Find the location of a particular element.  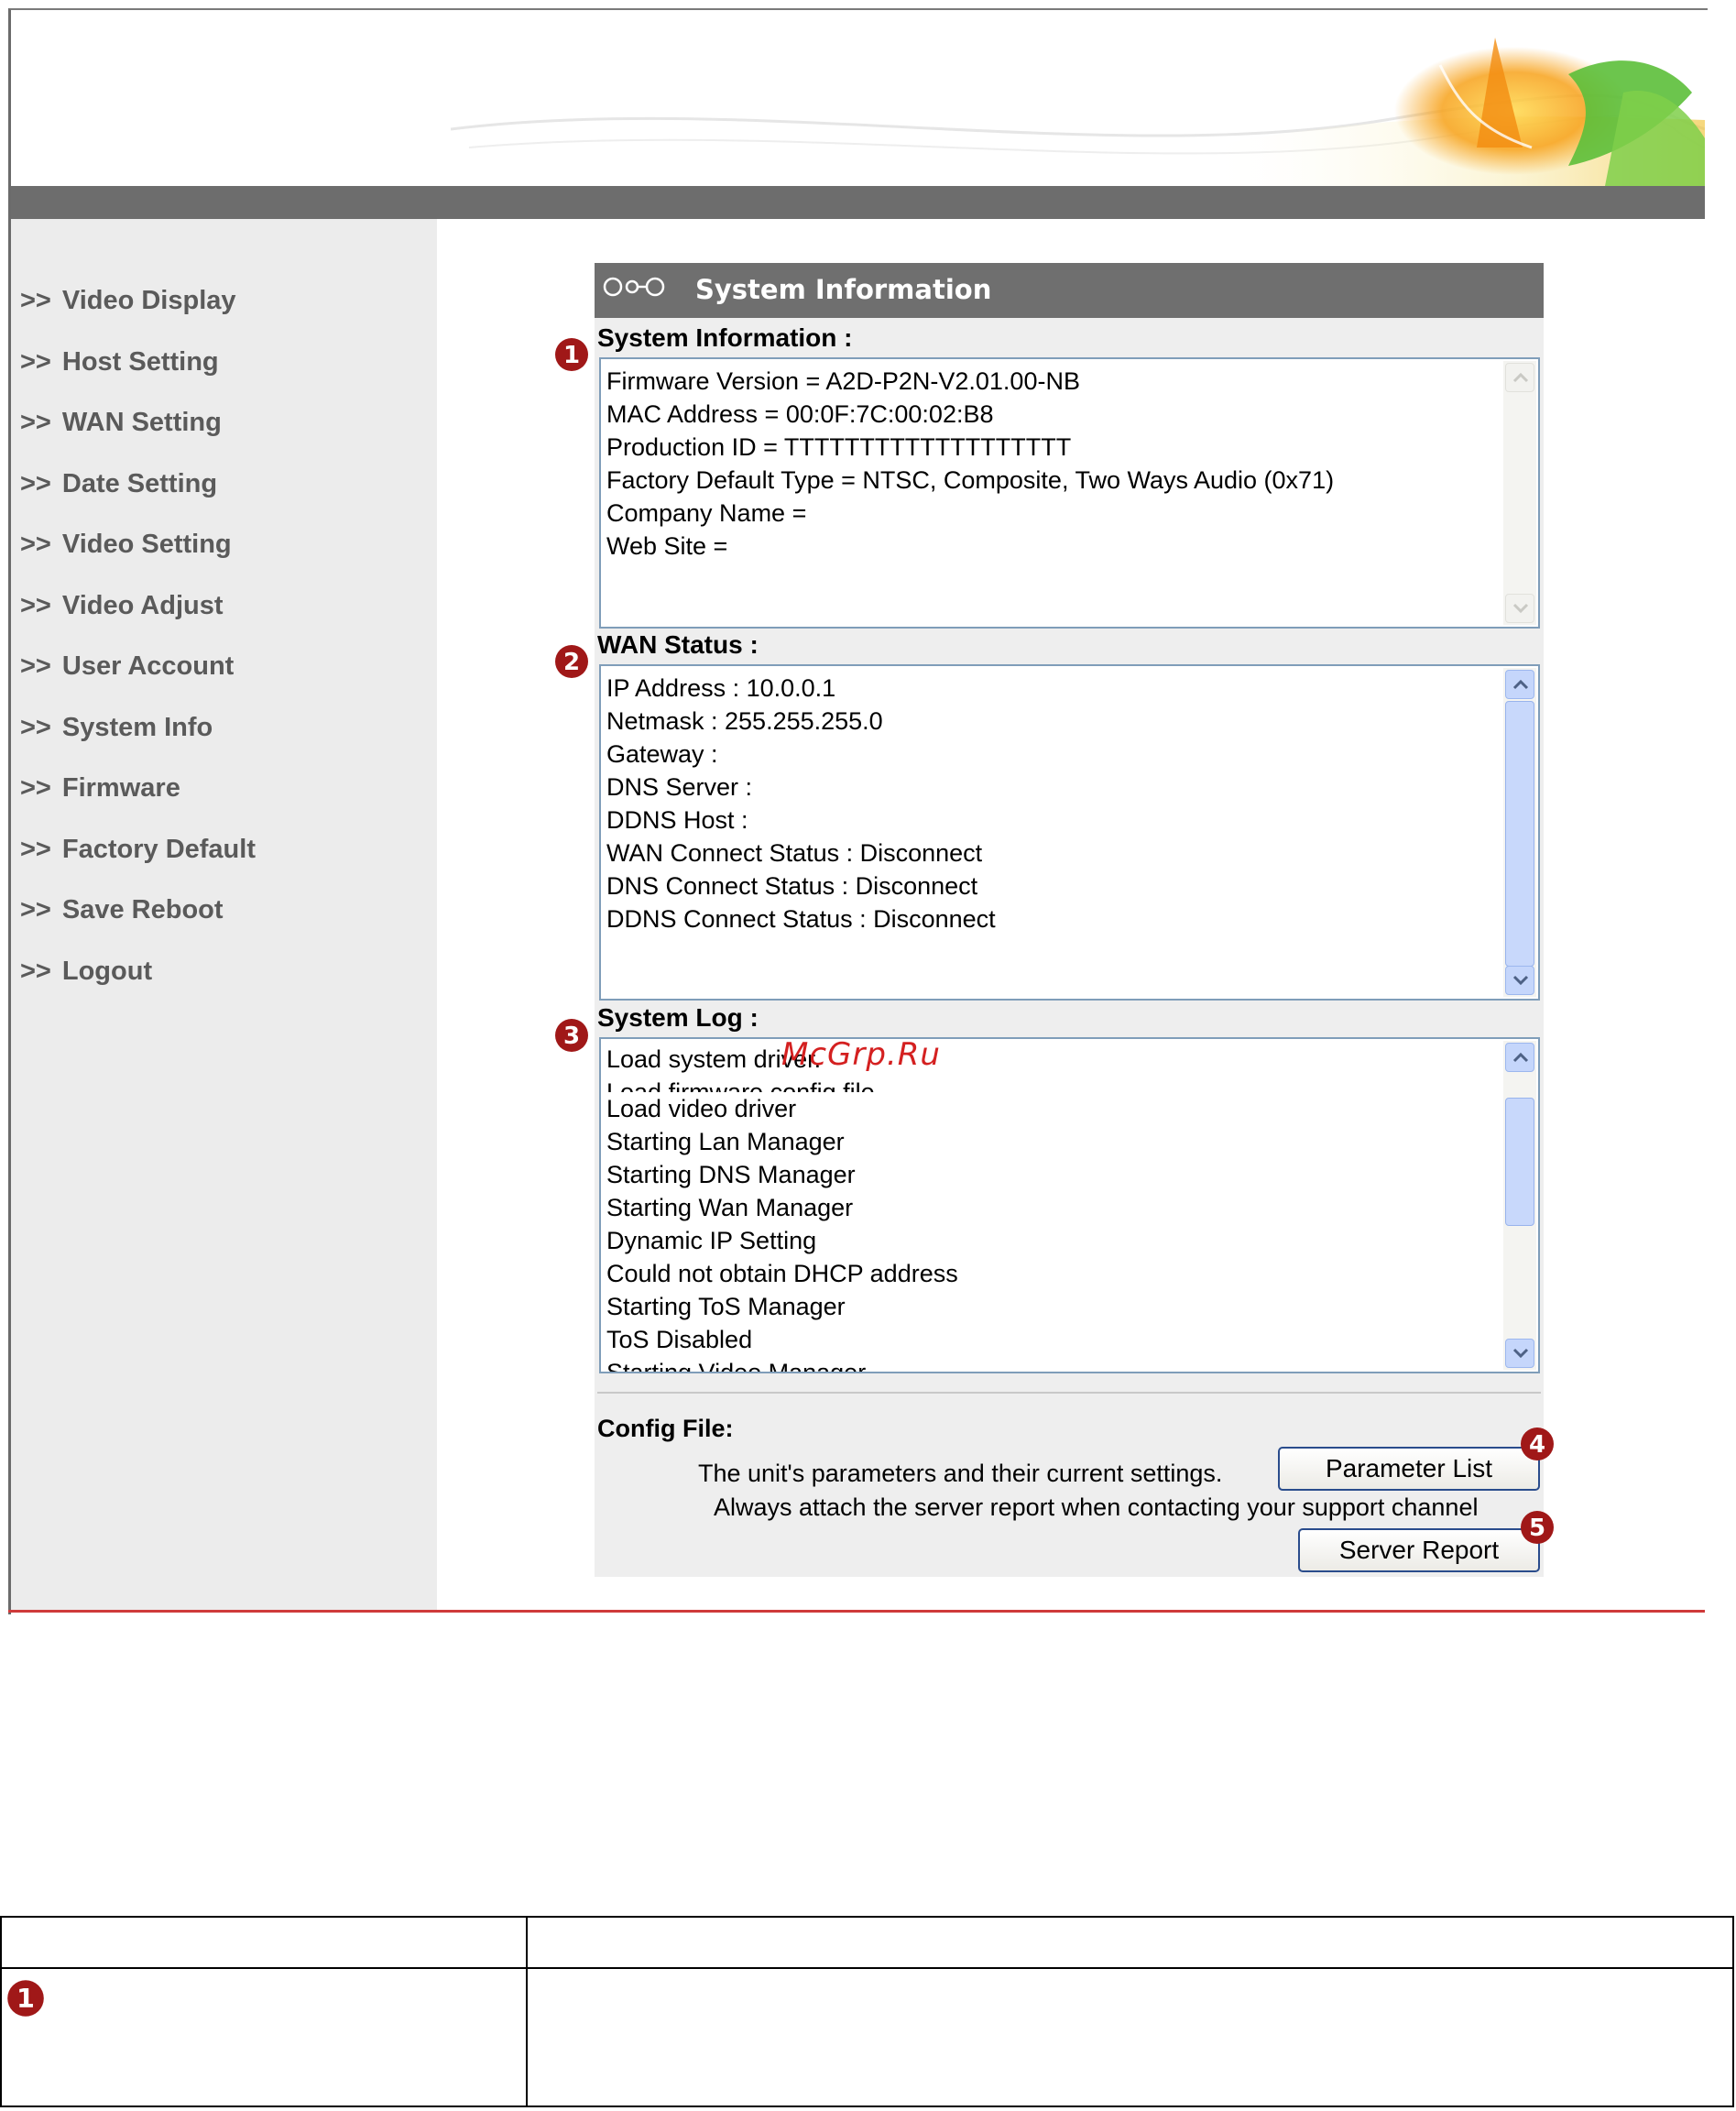

callout-number: 2 is located at coordinates (571, 662).